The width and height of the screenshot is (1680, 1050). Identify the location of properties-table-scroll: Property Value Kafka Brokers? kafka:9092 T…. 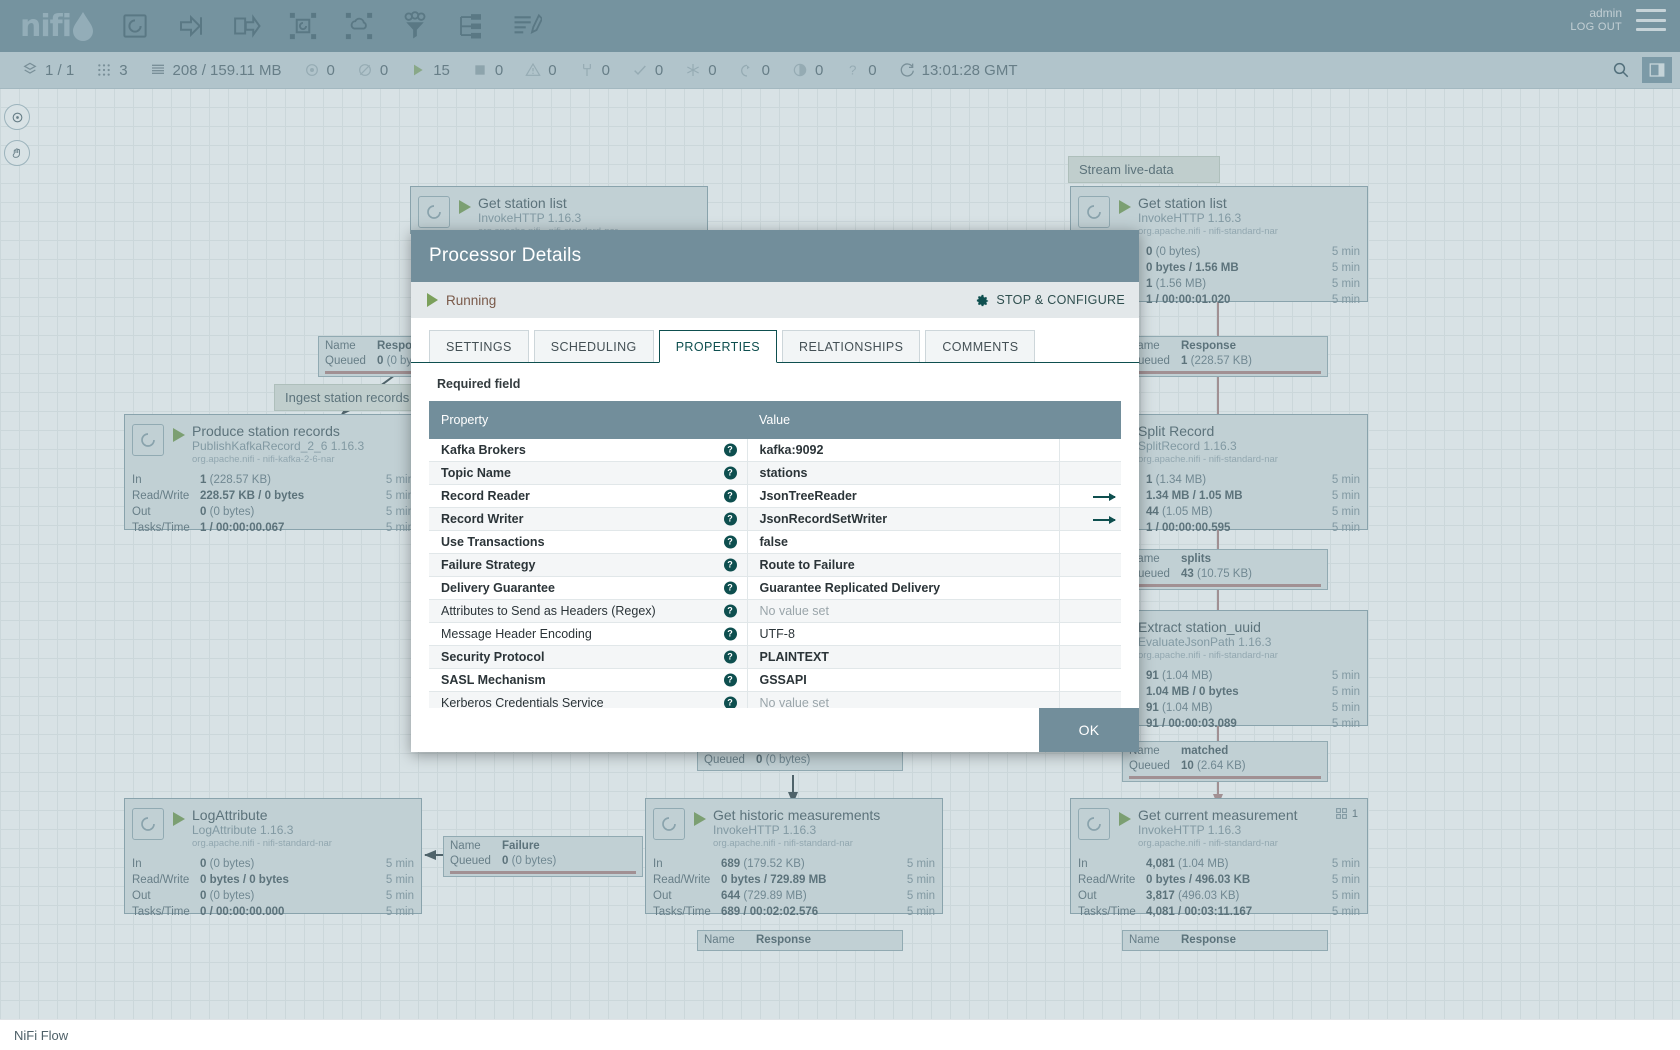
(775, 554).